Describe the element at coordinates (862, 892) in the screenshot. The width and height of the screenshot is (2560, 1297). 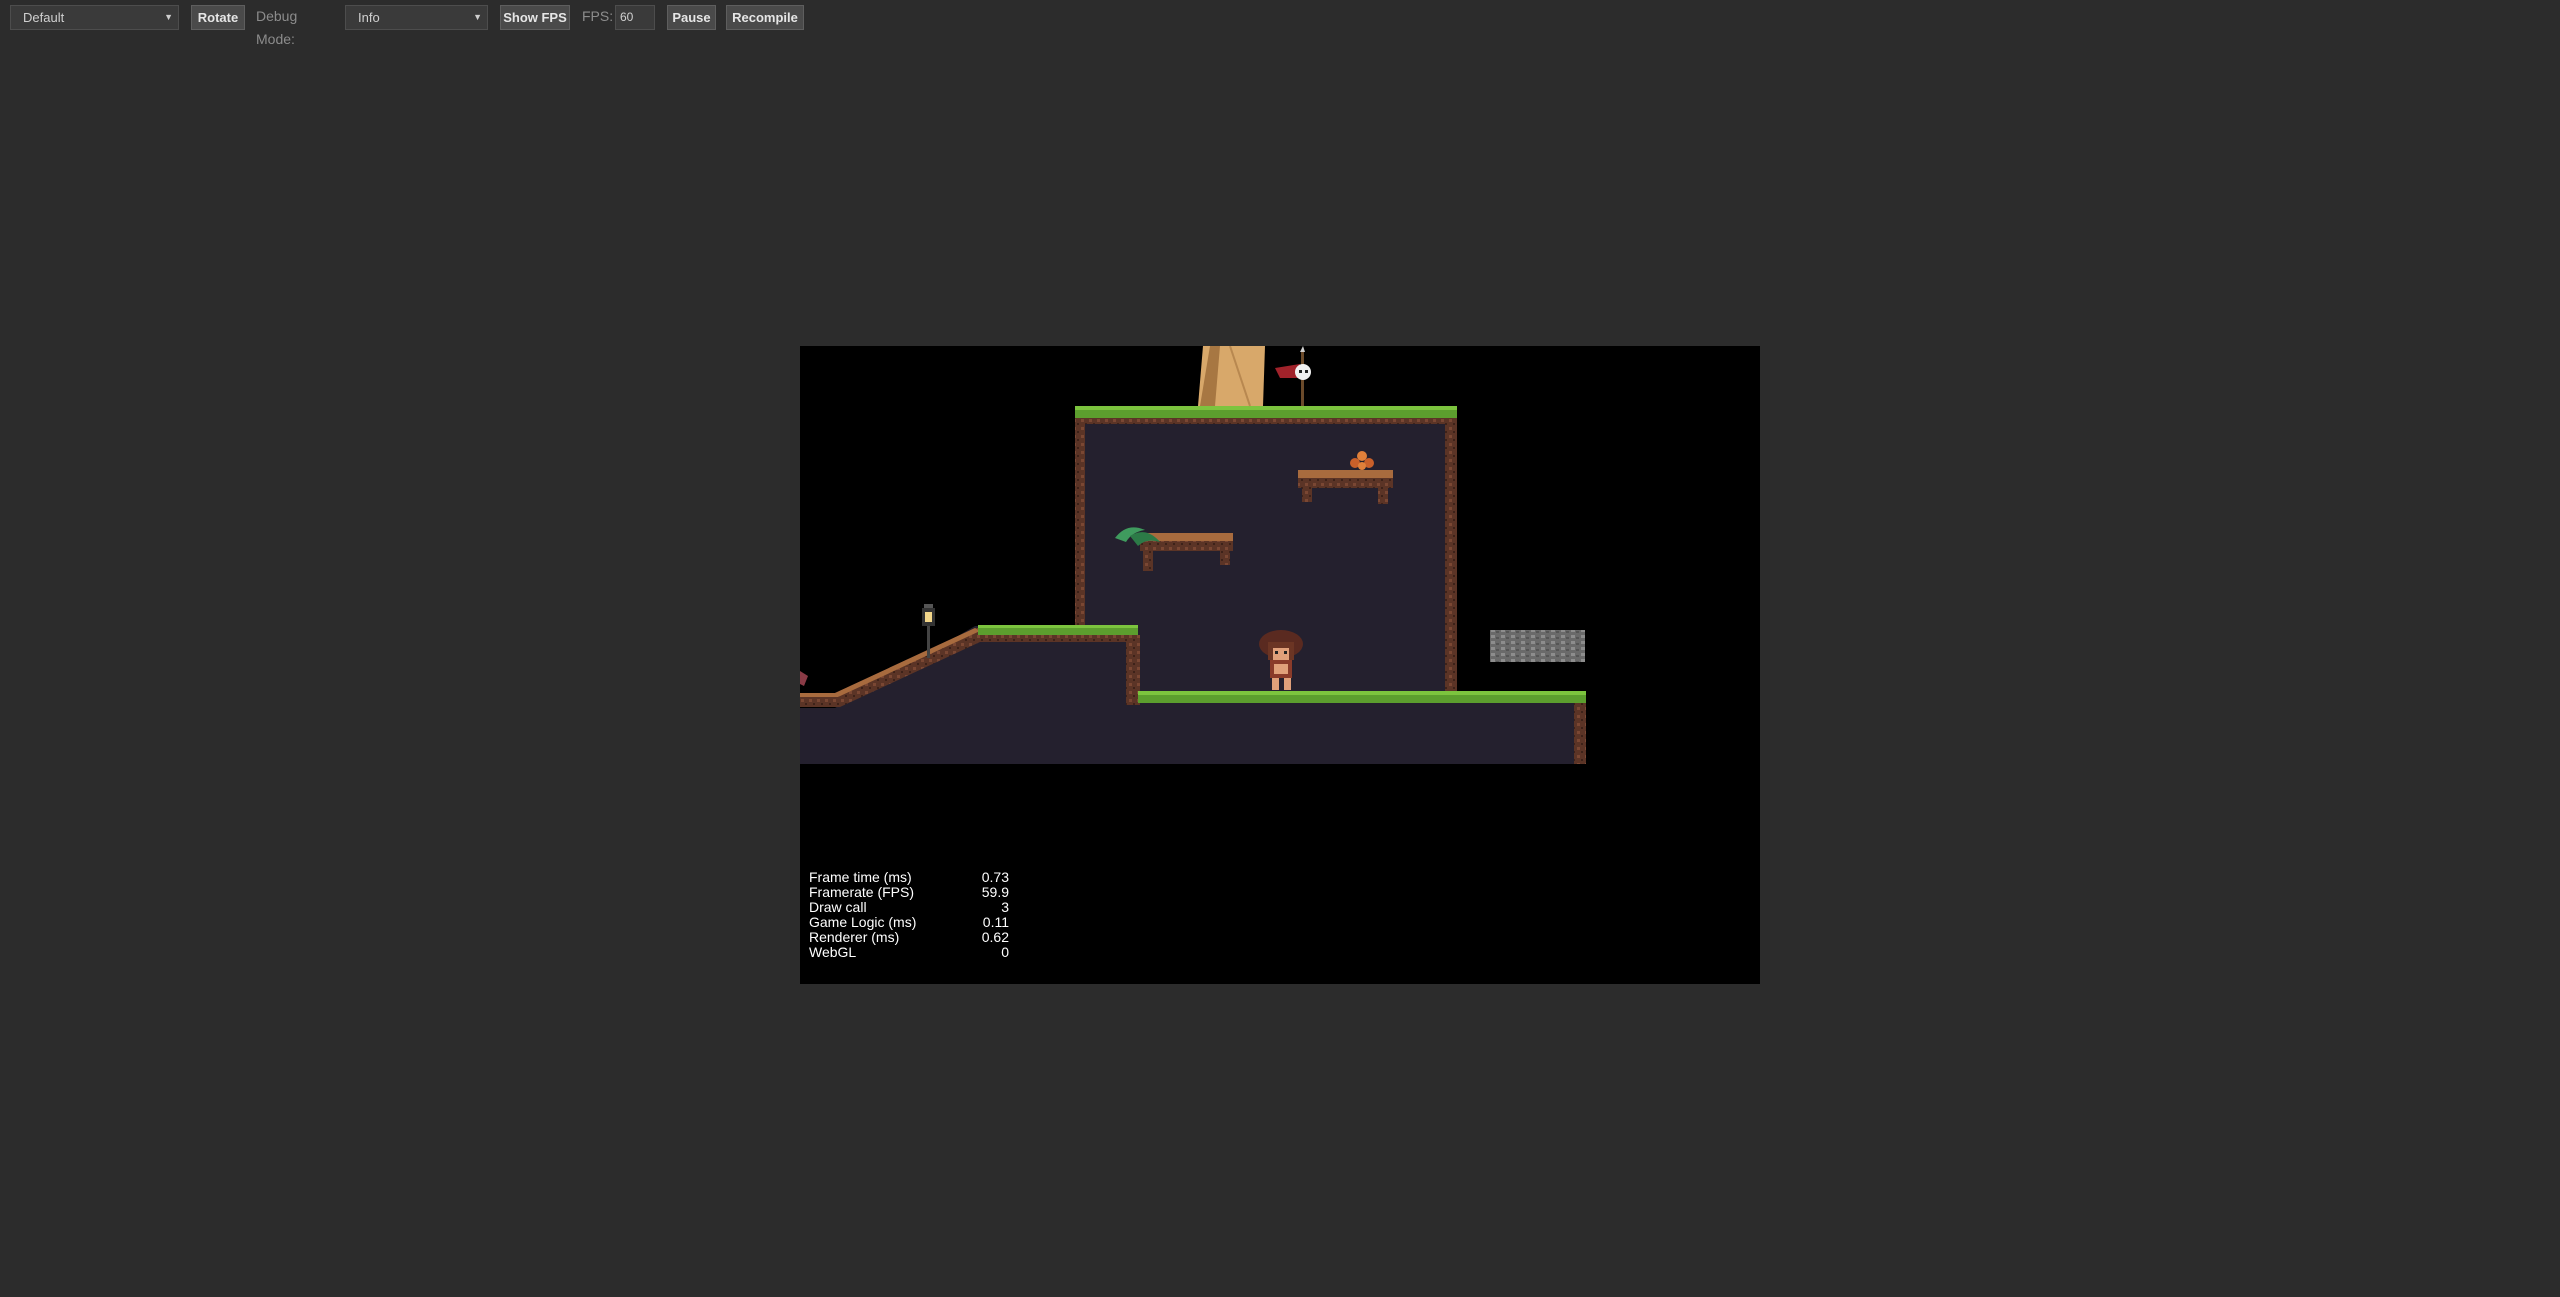
I see `stats-label: Framerate (FPS)` at that location.